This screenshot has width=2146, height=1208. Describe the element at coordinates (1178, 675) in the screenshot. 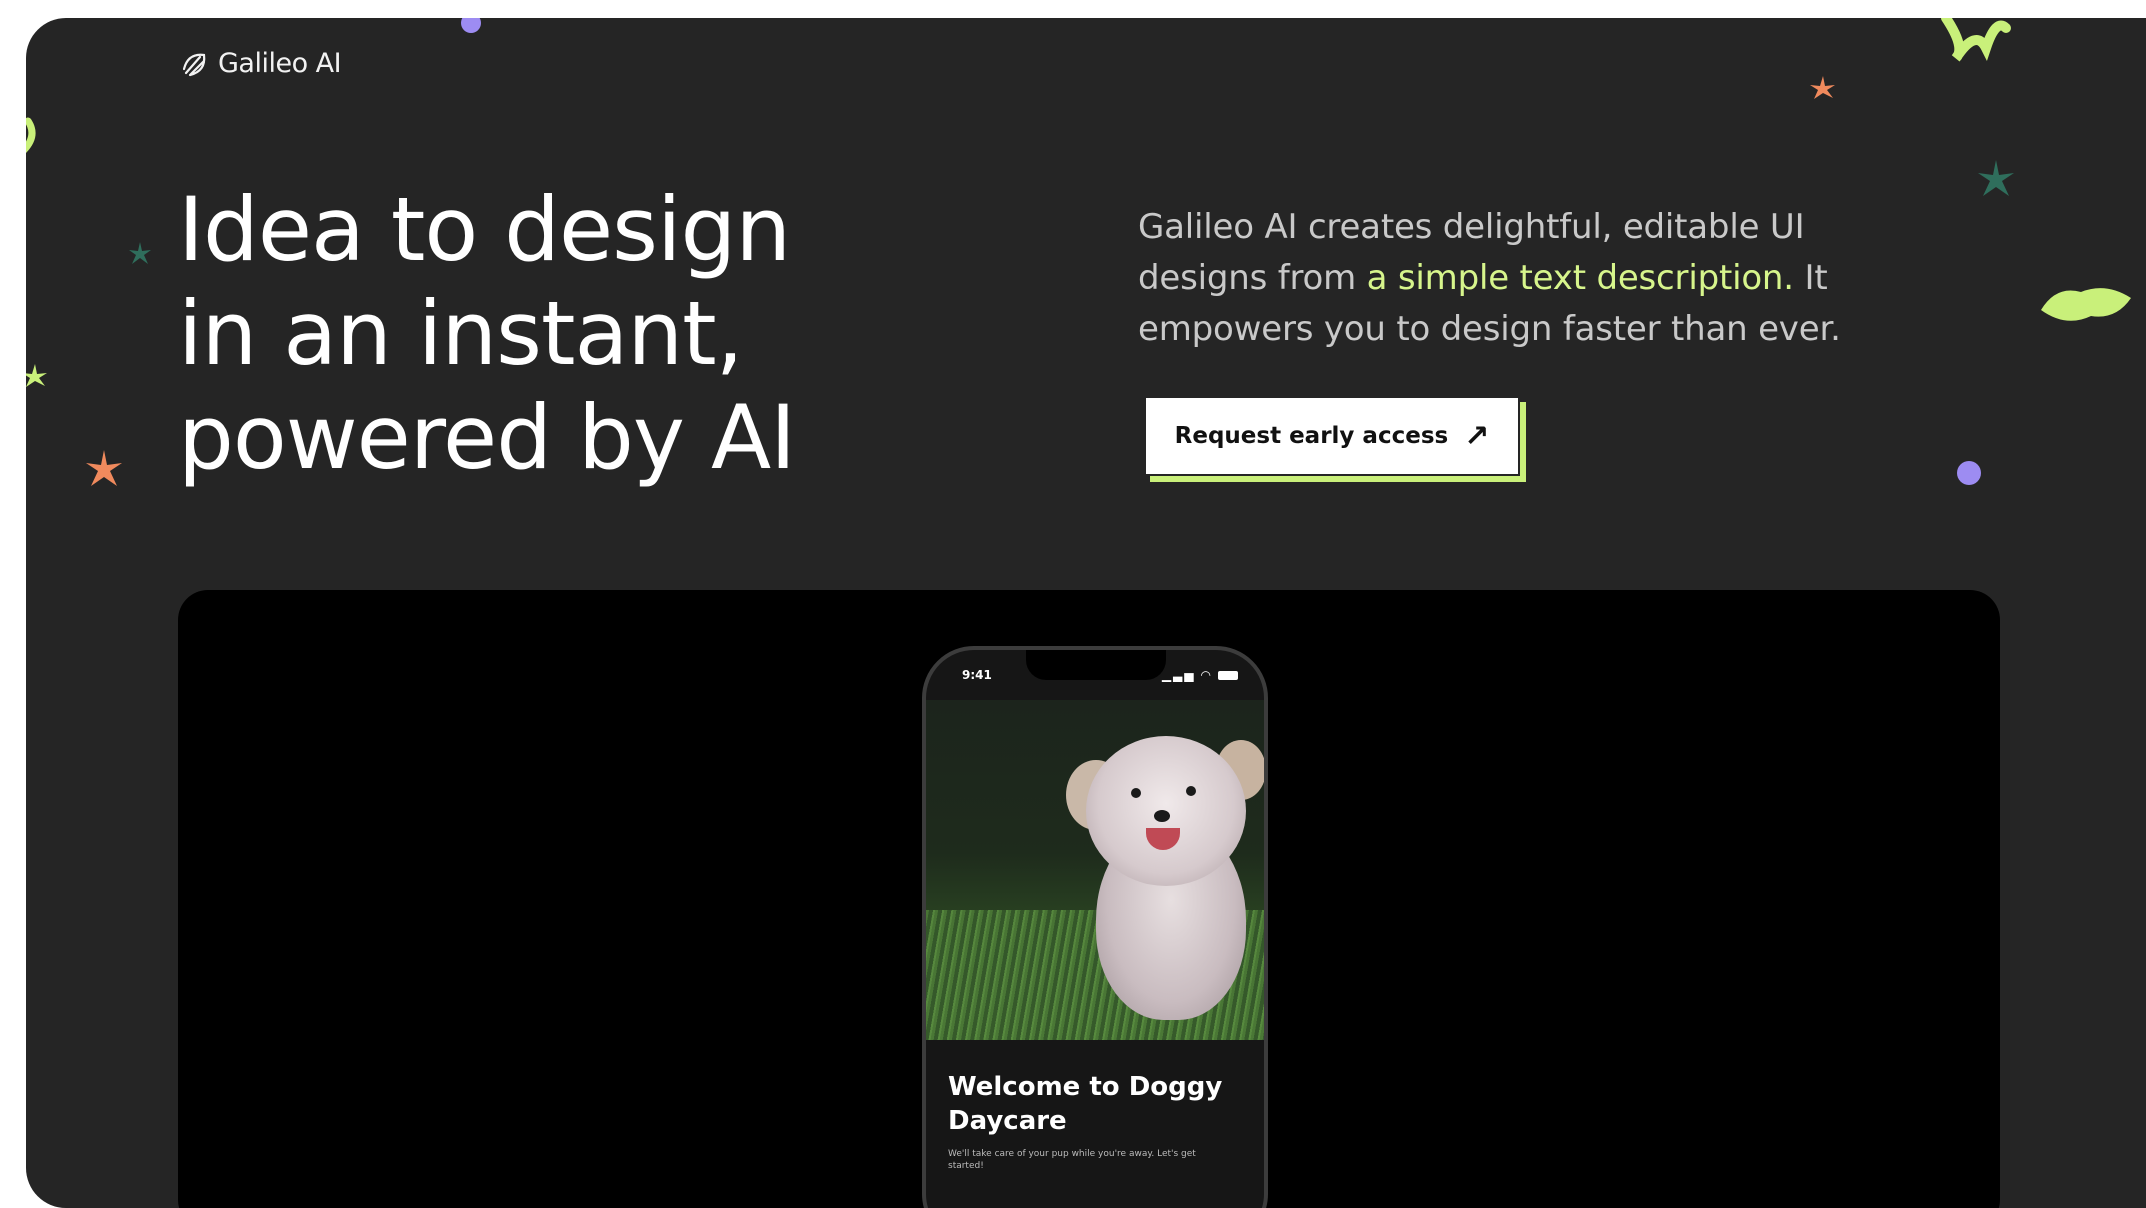

I see `signal-icon: ▁▃▅` at that location.